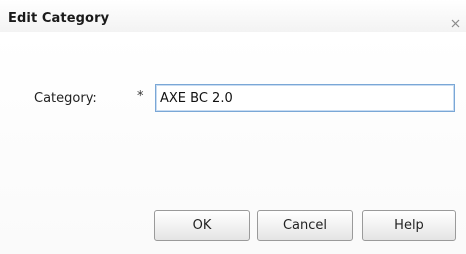 This screenshot has height=254, width=466. I want to click on category-input, so click(305, 98).